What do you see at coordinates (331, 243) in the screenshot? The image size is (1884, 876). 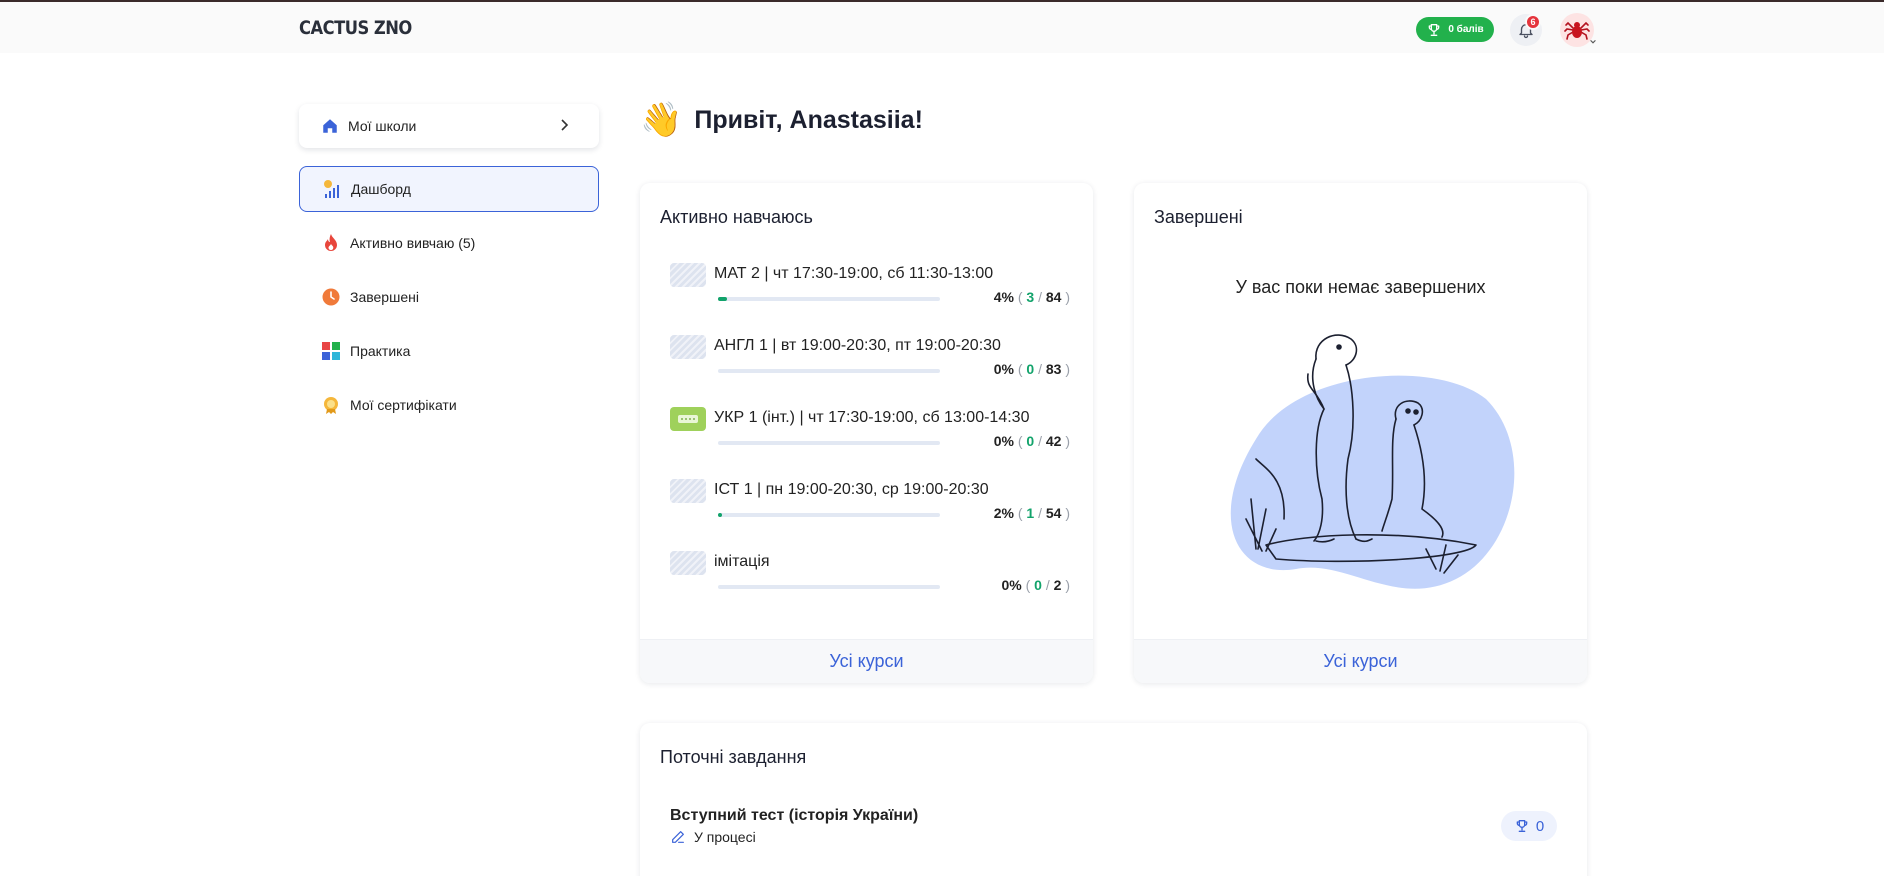 I see `fire-icon` at bounding box center [331, 243].